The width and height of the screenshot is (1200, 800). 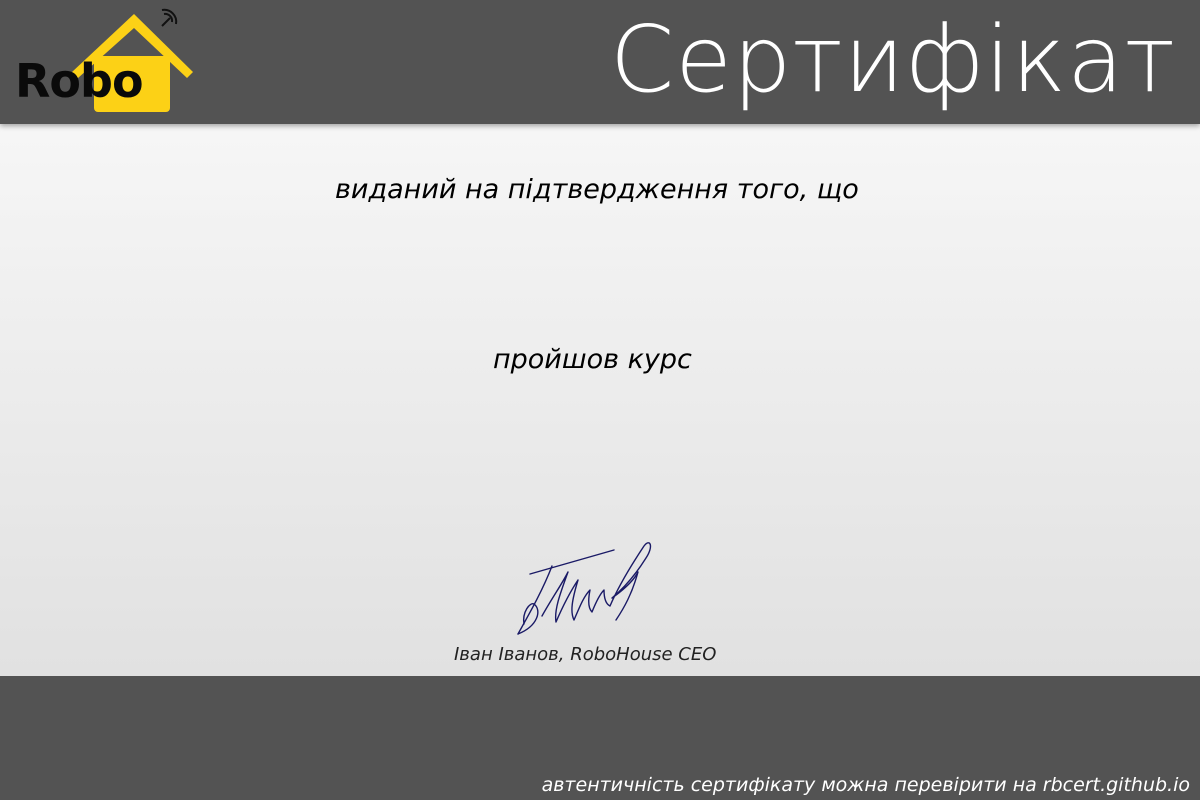 What do you see at coordinates (79, 81) in the screenshot?
I see `logo-wordmark: Robo` at bounding box center [79, 81].